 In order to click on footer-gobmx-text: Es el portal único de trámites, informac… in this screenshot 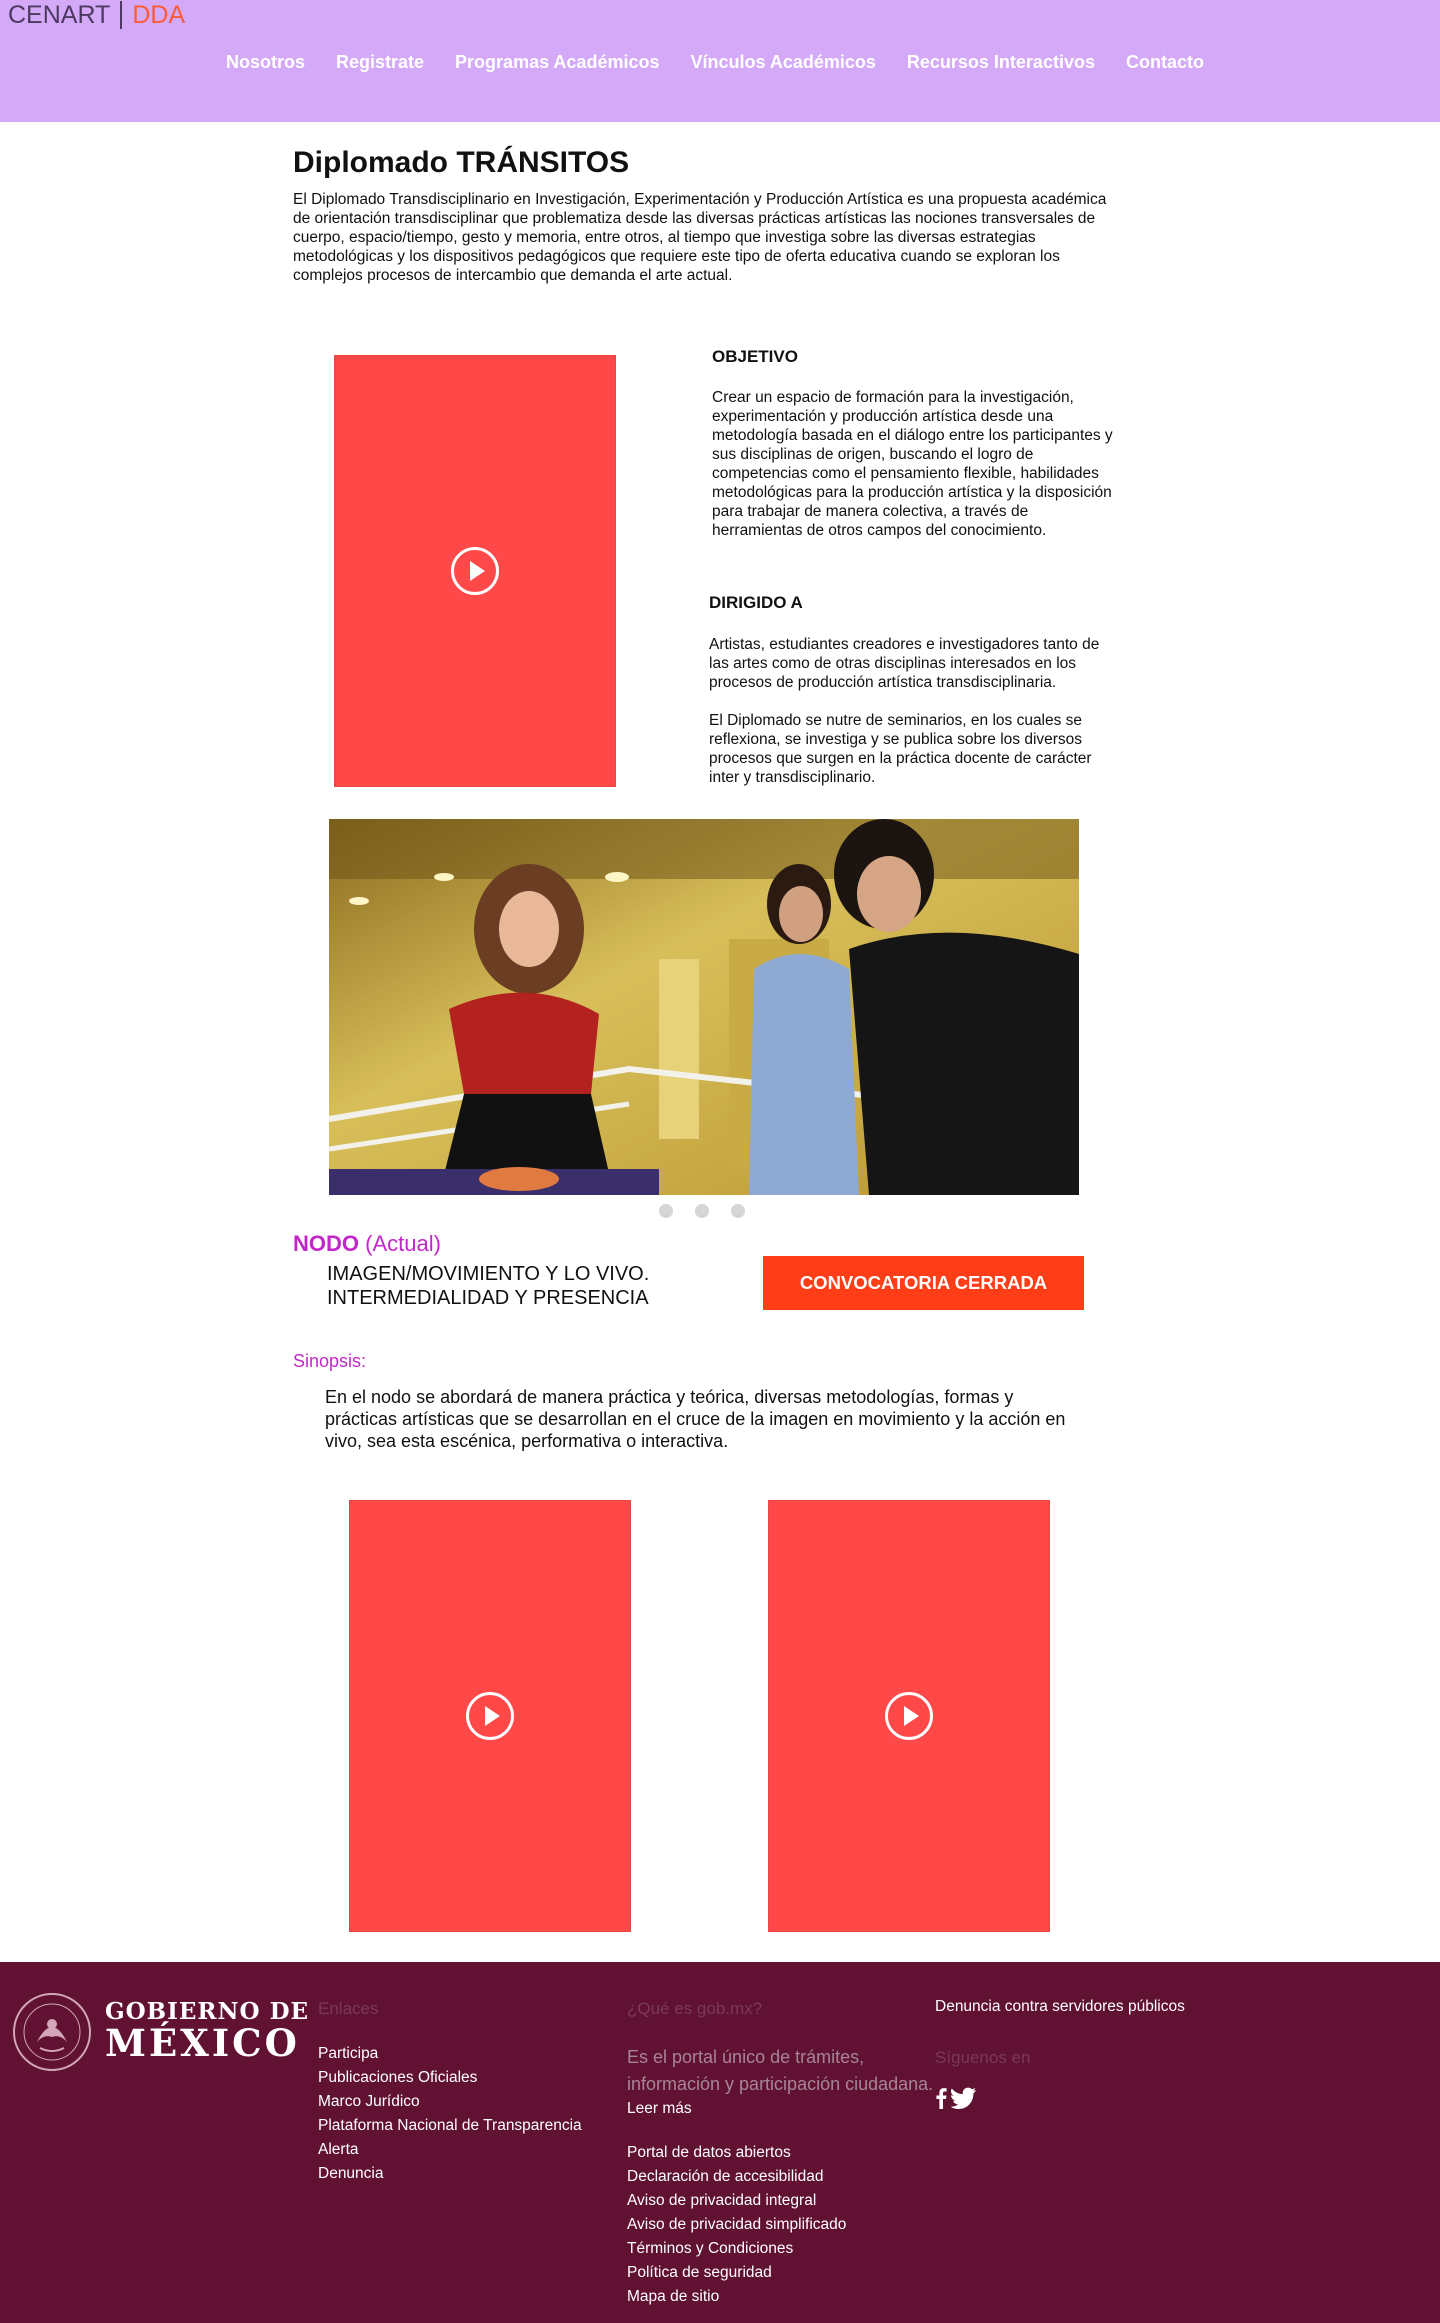, I will do `click(780, 2070)`.